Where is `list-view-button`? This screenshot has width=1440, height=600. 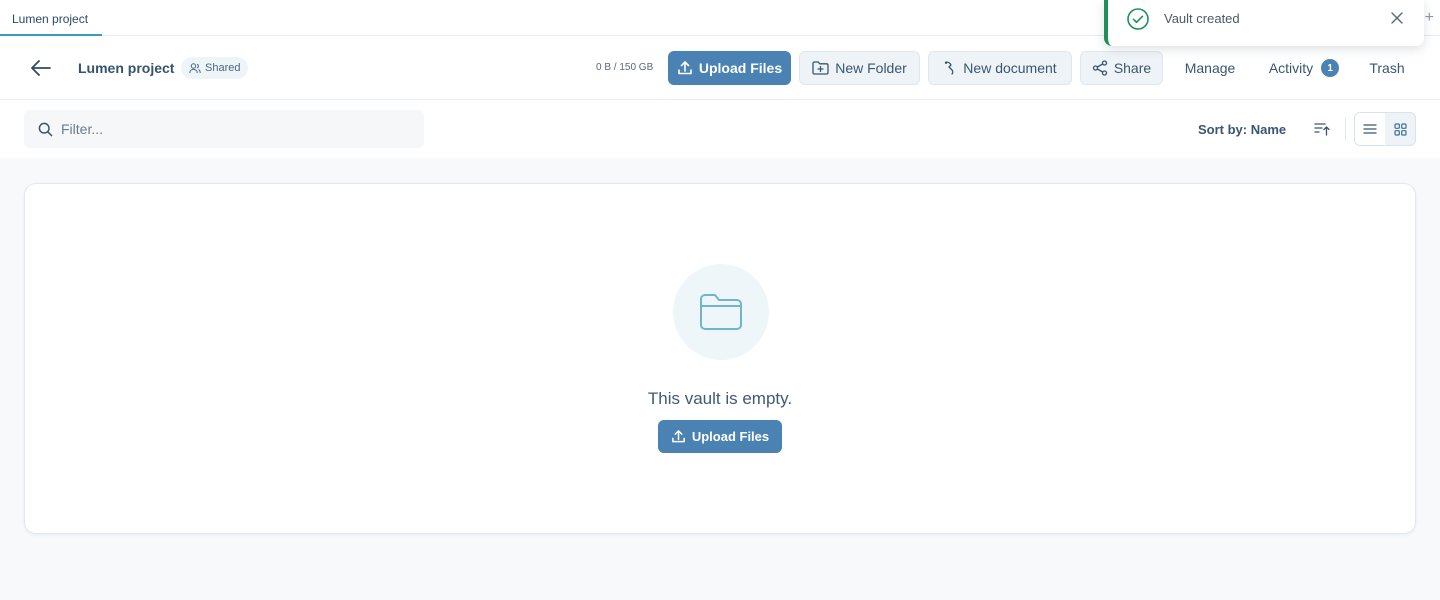 list-view-button is located at coordinates (1370, 129).